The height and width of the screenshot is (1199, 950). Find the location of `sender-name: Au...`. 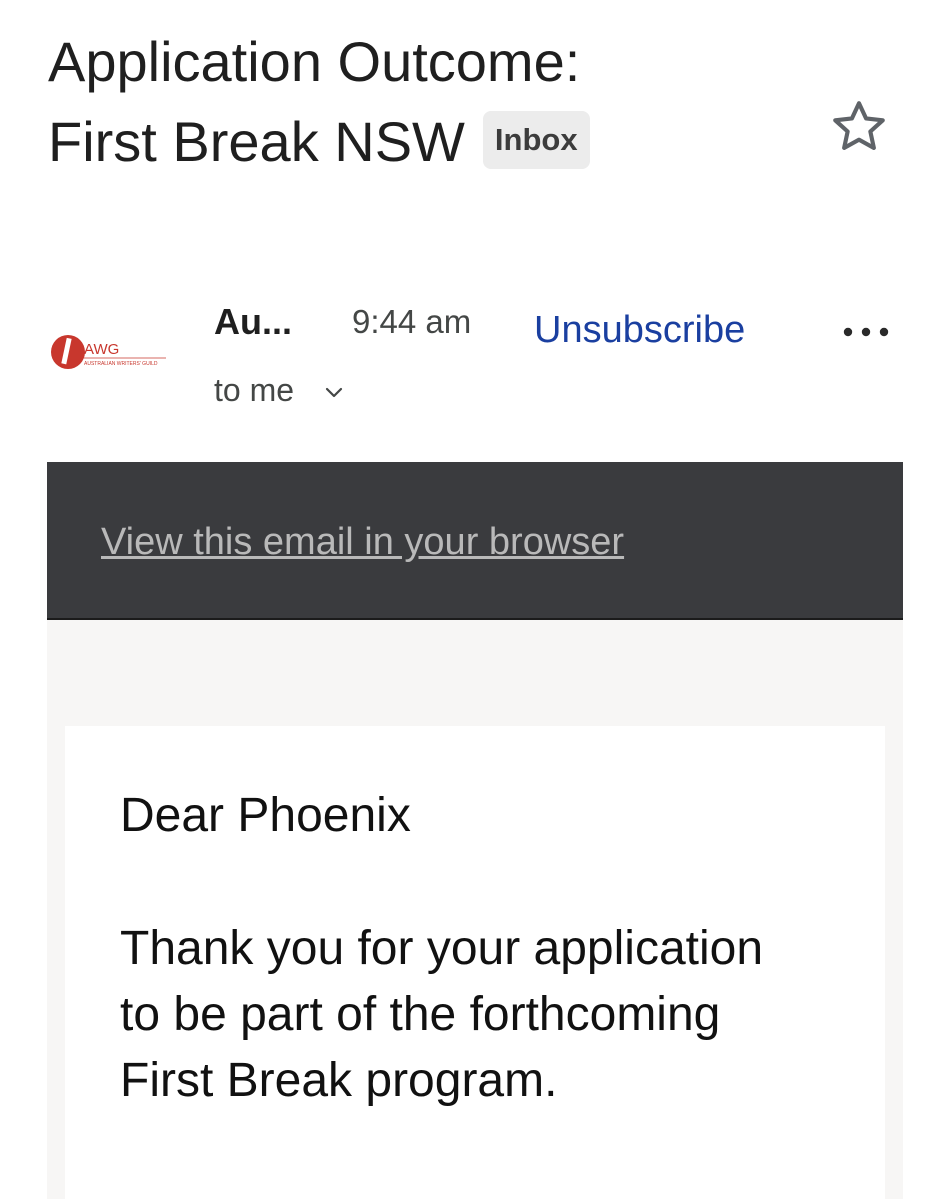

sender-name: Au... is located at coordinates (253, 322).